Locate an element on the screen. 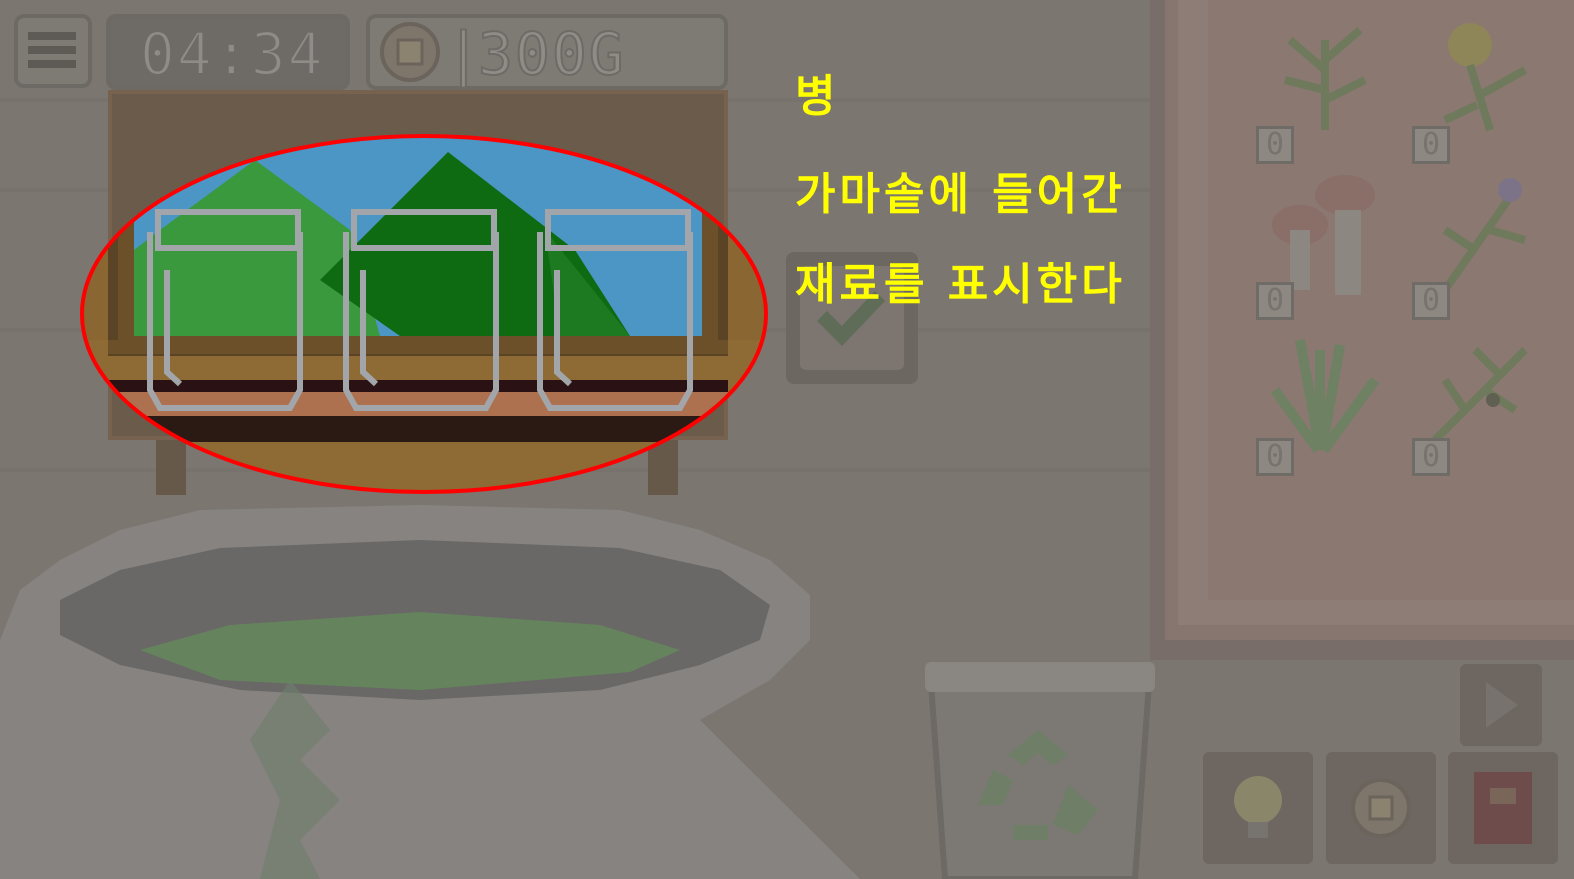 The height and width of the screenshot is (879, 1574). mushroom-icon is located at coordinates (1325, 235).